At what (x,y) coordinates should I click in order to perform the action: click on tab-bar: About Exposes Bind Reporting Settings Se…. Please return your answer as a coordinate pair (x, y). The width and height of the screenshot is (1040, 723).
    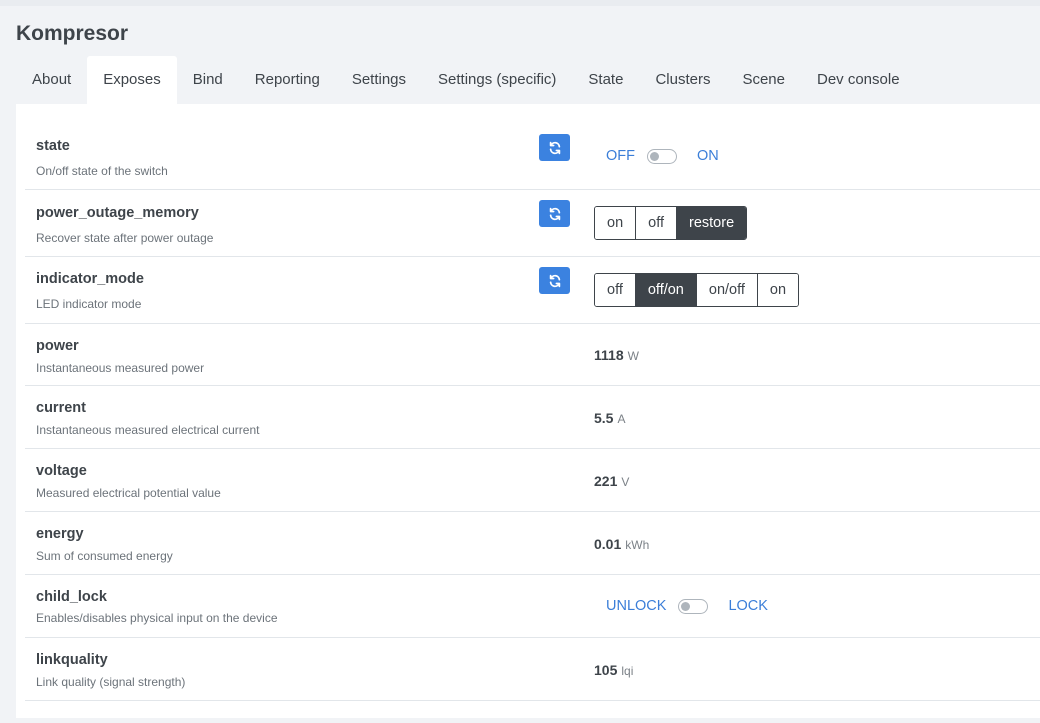
    Looking at the image, I should click on (466, 80).